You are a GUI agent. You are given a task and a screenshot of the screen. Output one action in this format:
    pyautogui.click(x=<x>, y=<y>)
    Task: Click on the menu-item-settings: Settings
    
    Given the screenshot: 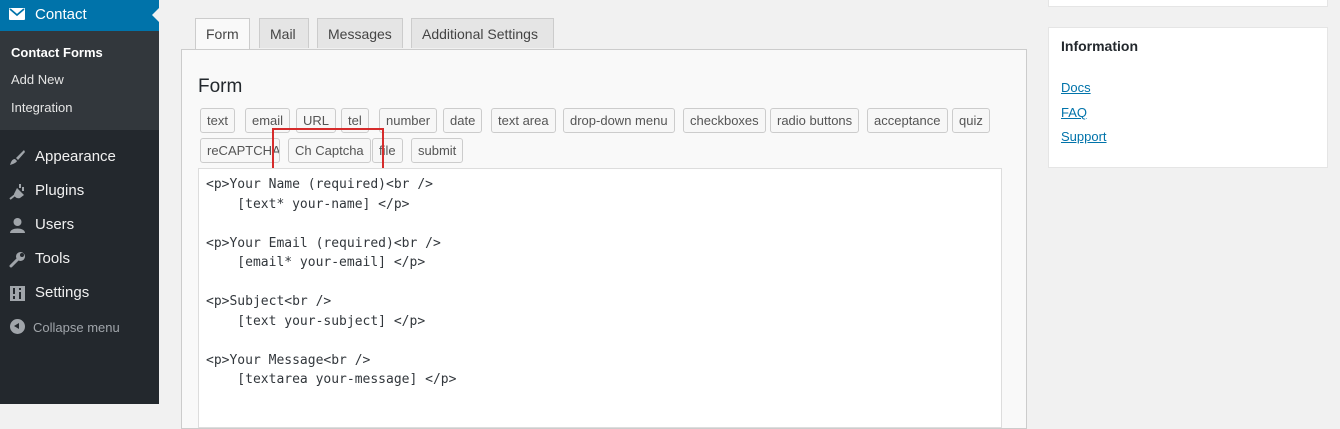 What is the action you would take?
    pyautogui.click(x=79, y=294)
    